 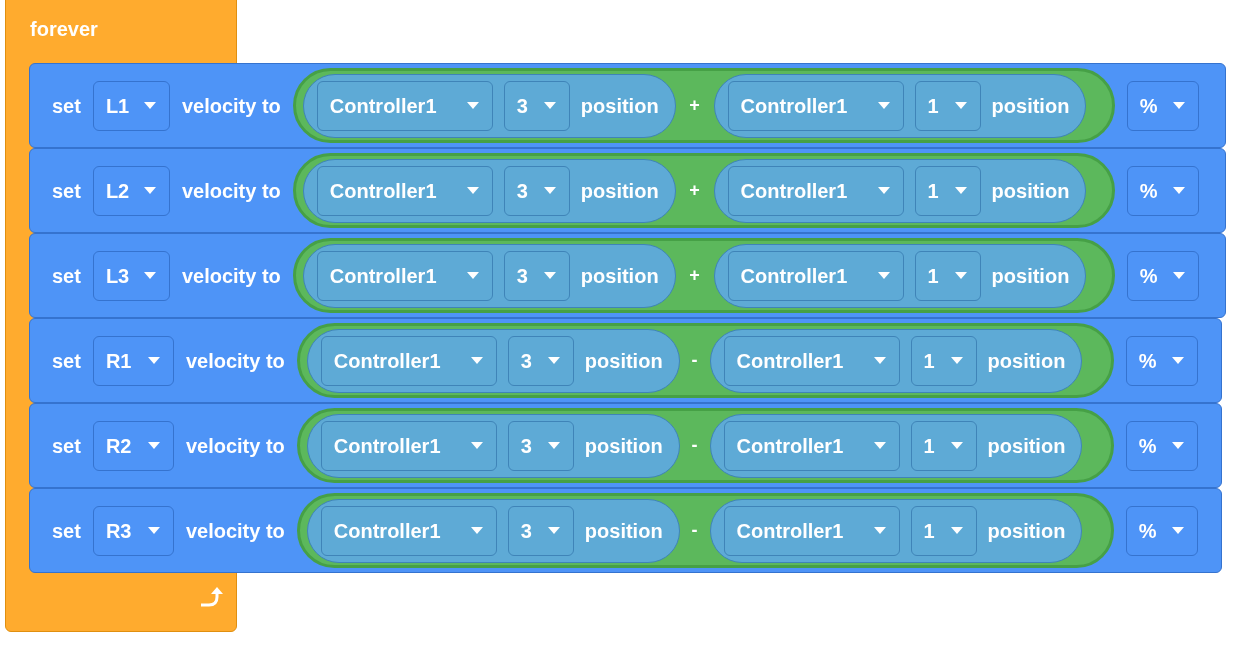 I want to click on motor-dropdown: R1, so click(x=133, y=360).